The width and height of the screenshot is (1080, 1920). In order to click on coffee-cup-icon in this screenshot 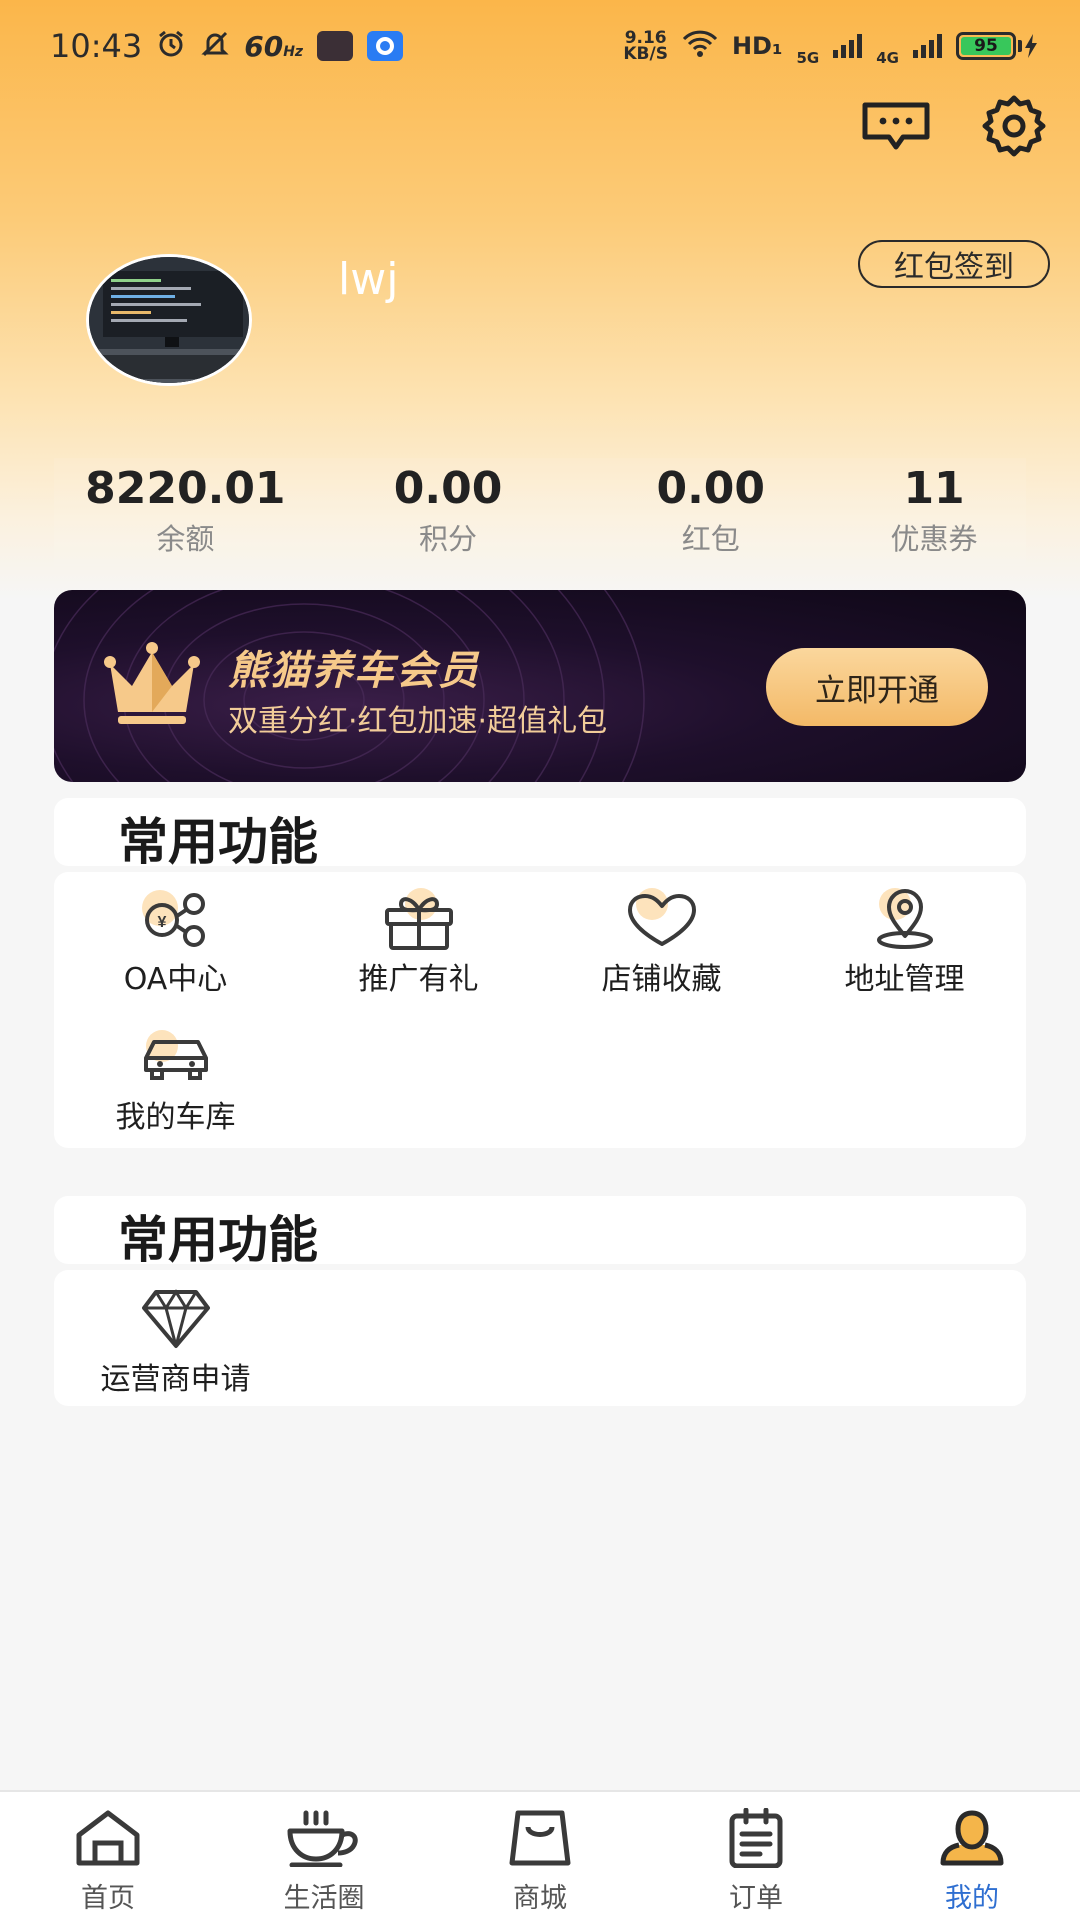, I will do `click(324, 1838)`.